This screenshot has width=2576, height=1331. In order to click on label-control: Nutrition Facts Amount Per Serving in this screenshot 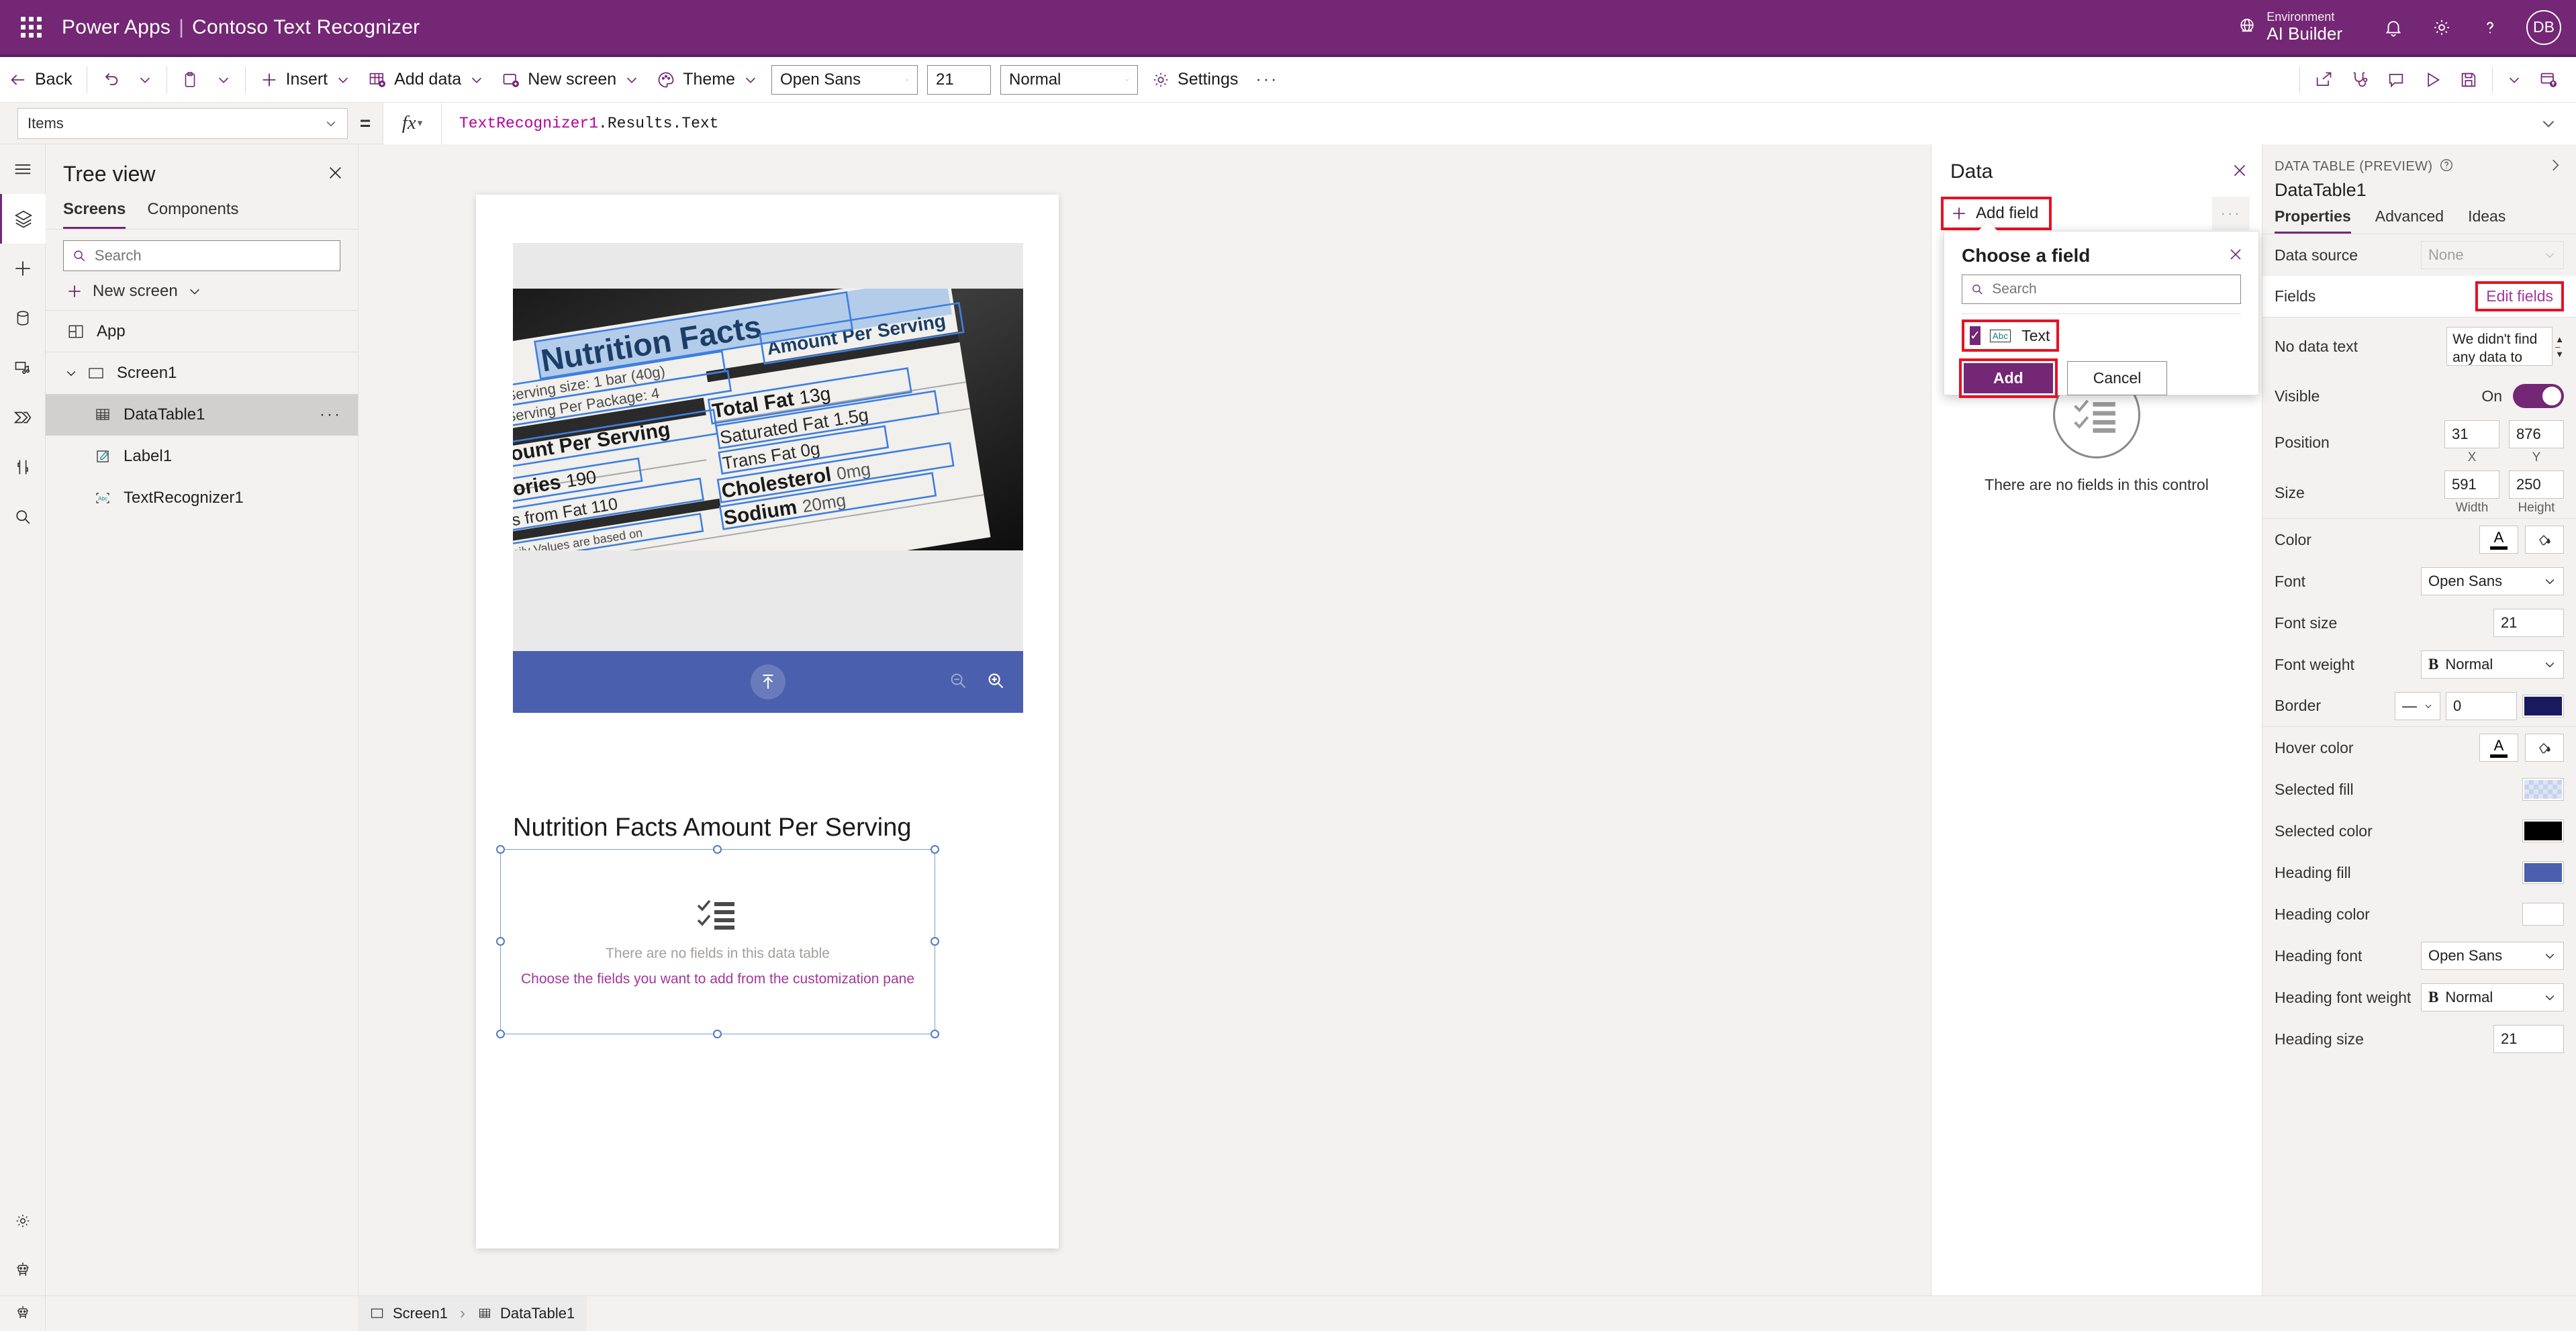, I will do `click(768, 828)`.